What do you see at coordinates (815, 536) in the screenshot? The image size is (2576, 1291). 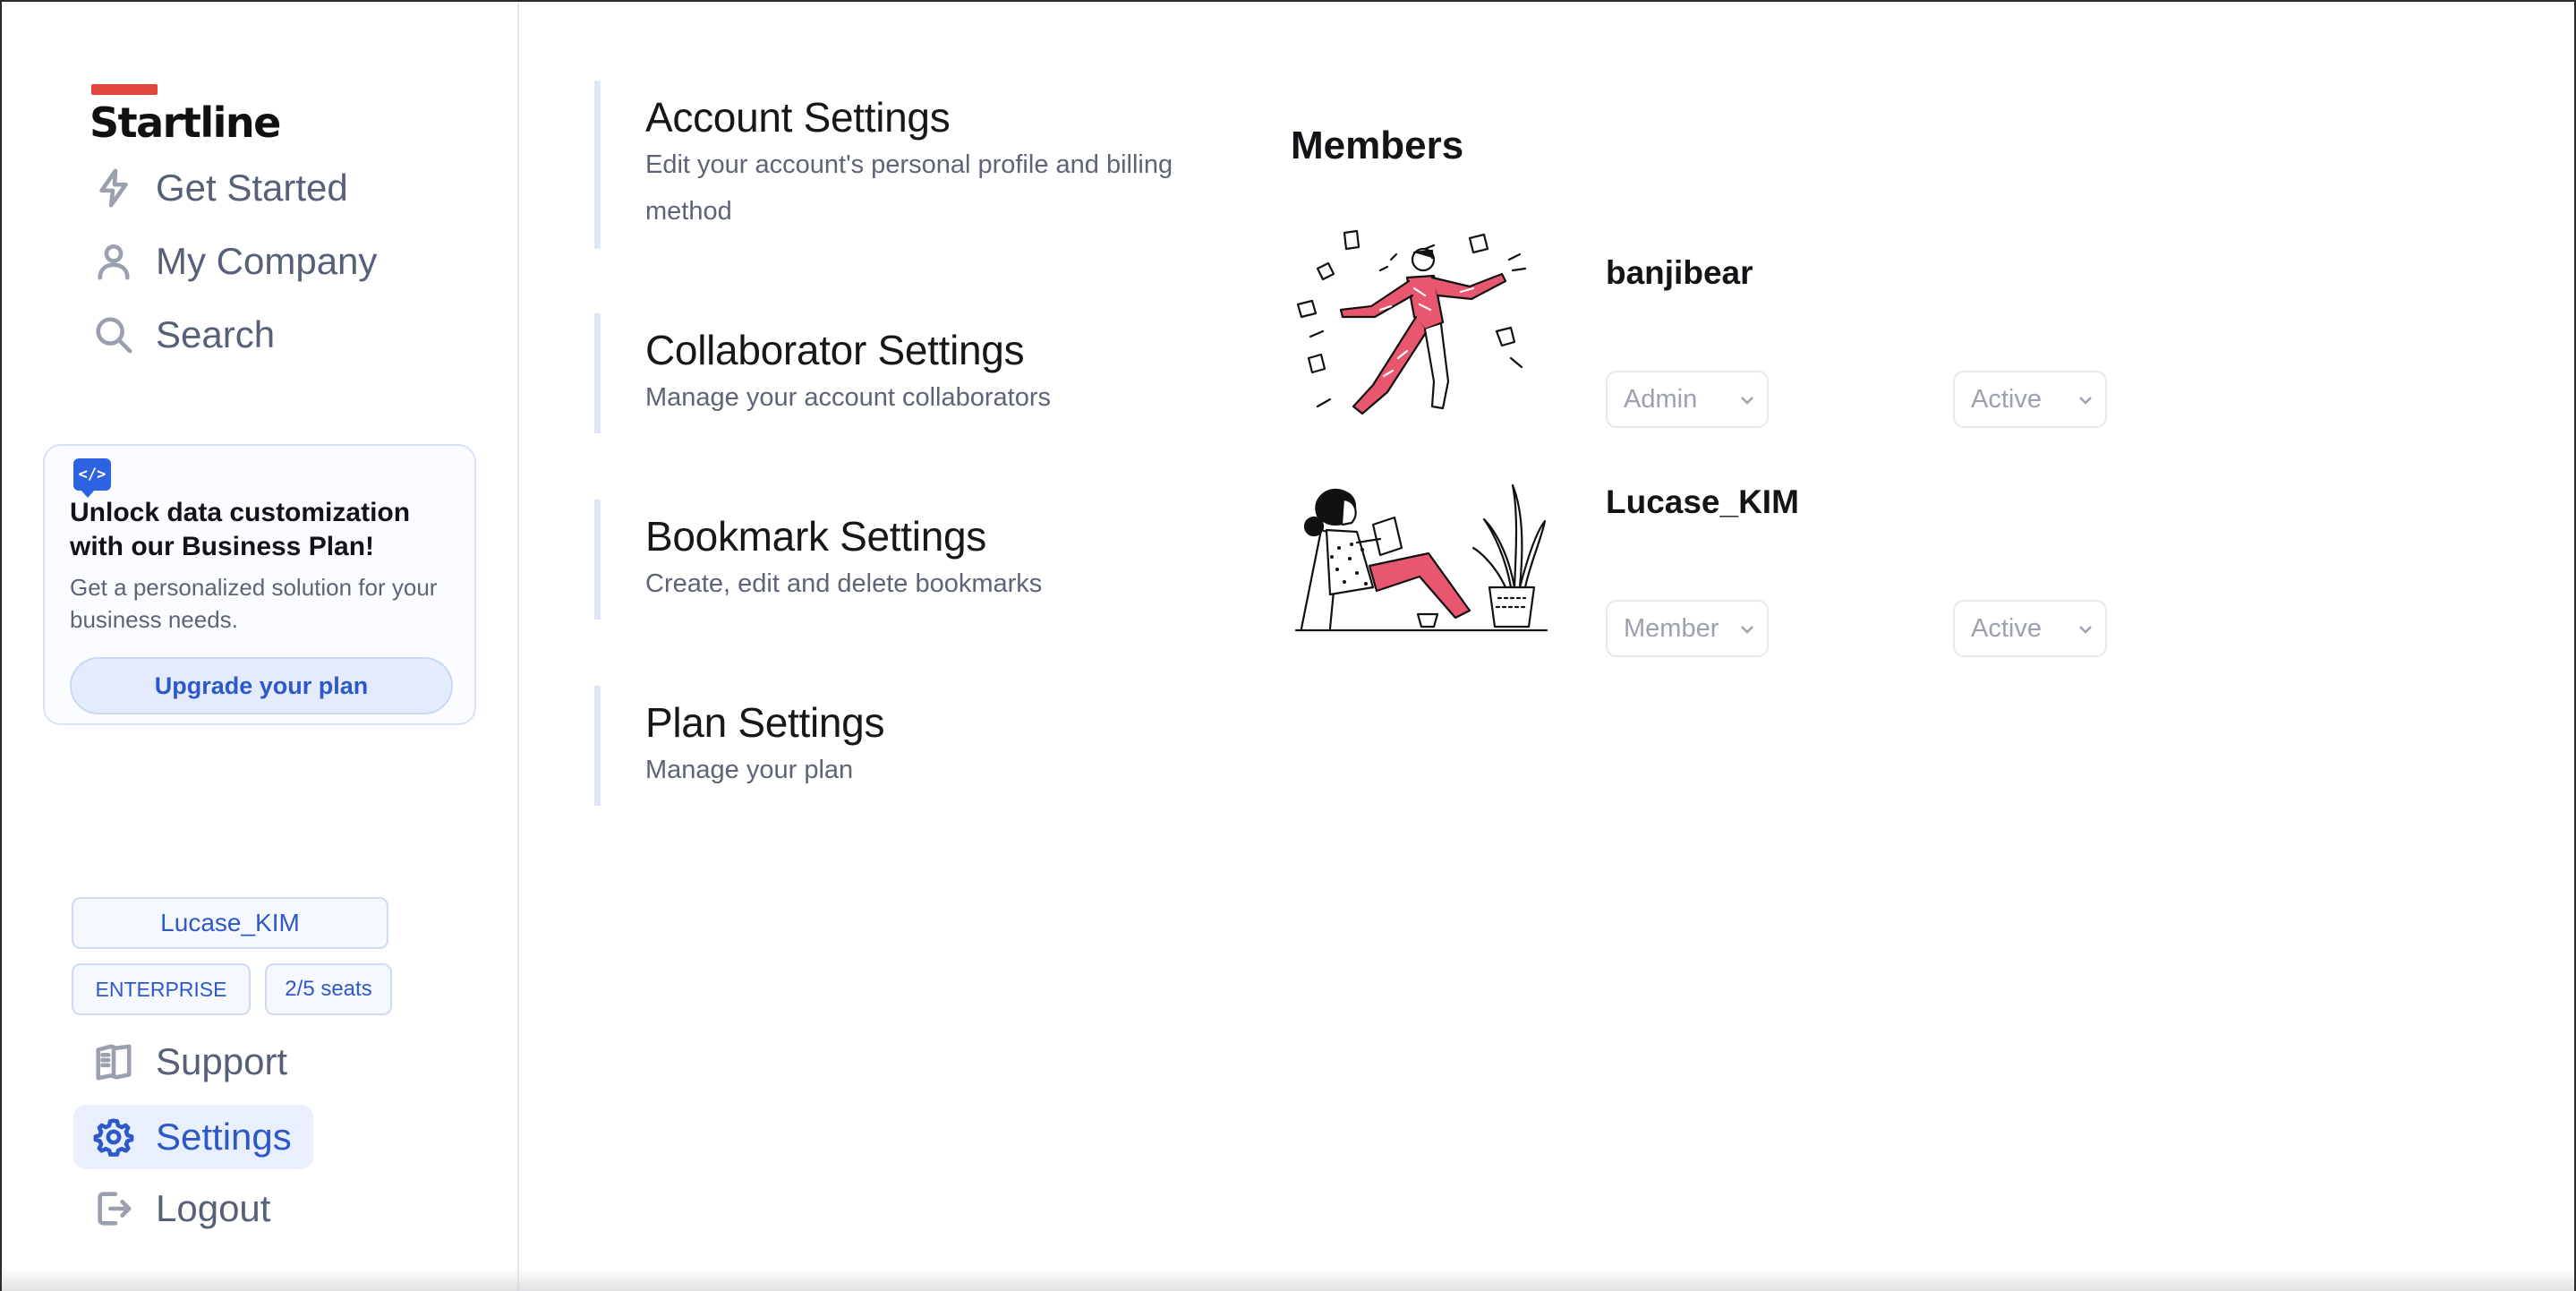 I see `setting-title: Bookmark Settings` at bounding box center [815, 536].